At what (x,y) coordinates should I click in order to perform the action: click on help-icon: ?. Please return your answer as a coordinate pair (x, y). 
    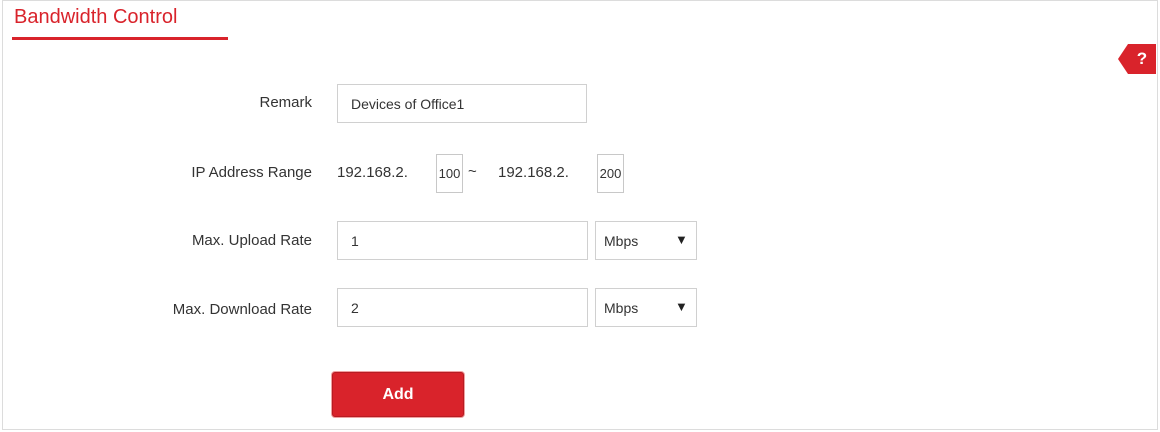
    Looking at the image, I should click on (1142, 58).